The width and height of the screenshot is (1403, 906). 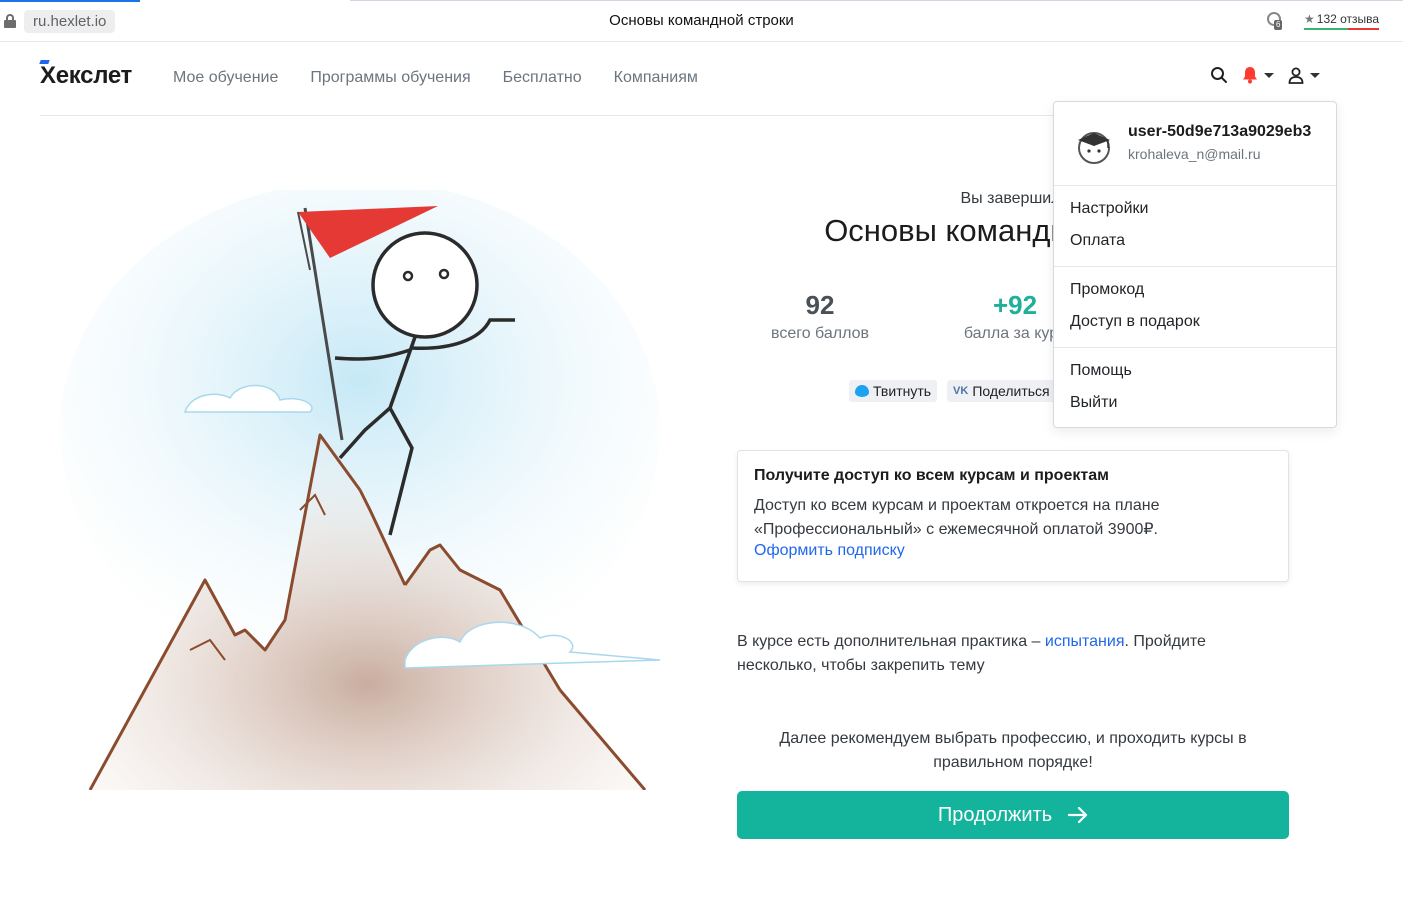 I want to click on extension-icon: 6, so click(x=1275, y=21).